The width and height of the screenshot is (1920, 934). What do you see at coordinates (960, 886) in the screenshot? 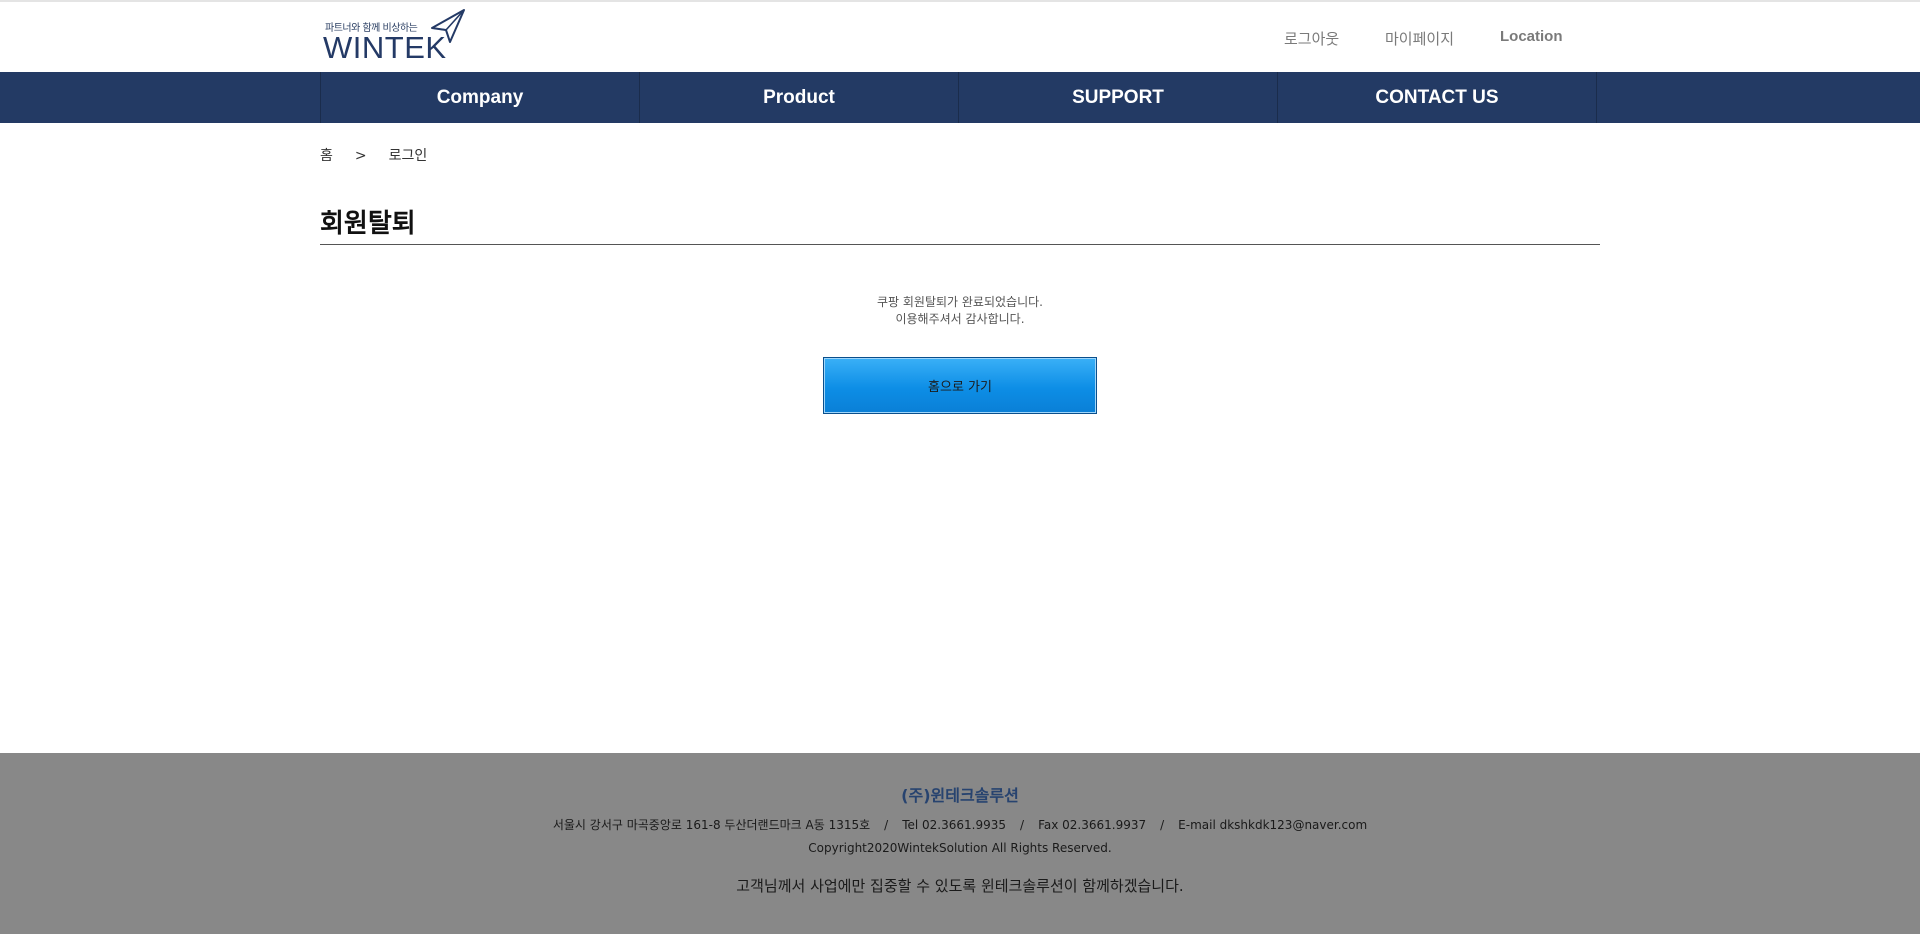
I see `footer-slogan: 고객님께서 사업에만 집중할 수 있도록 윈테크솔루션이 함께하겠습니다.` at bounding box center [960, 886].